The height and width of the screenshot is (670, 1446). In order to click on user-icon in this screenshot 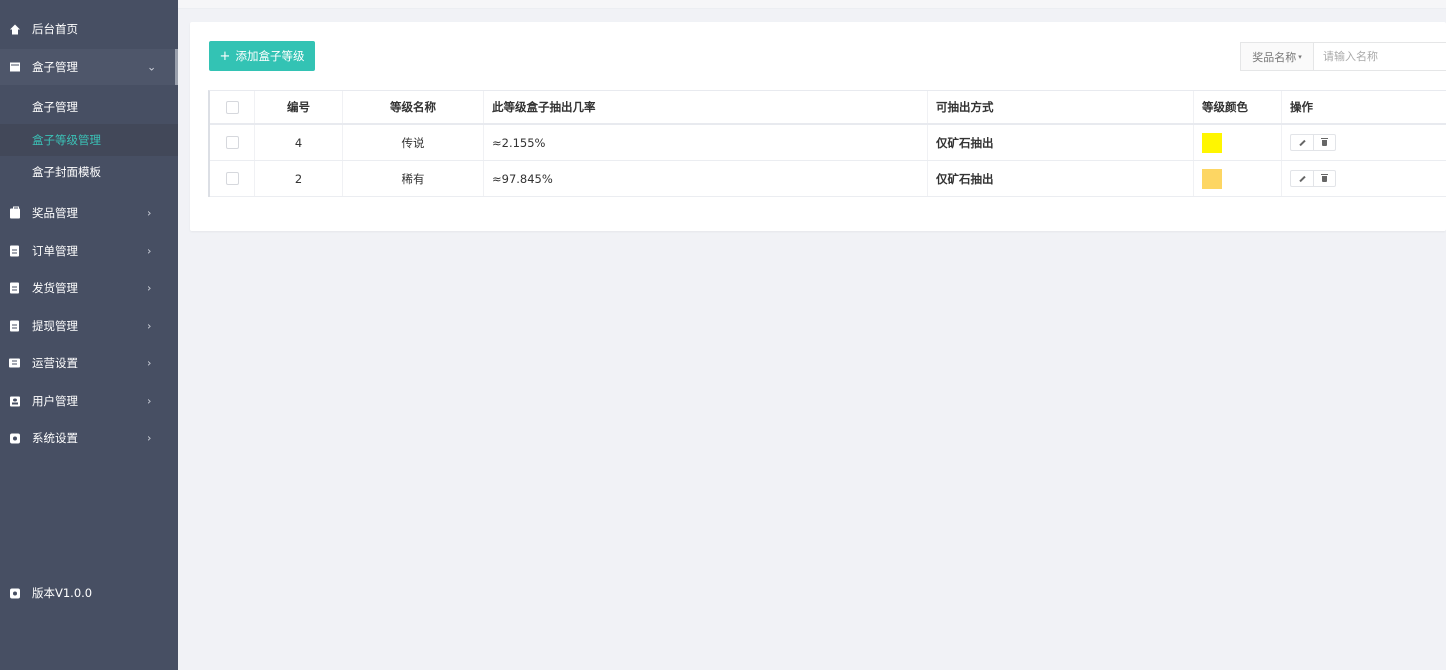, I will do `click(14, 401)`.